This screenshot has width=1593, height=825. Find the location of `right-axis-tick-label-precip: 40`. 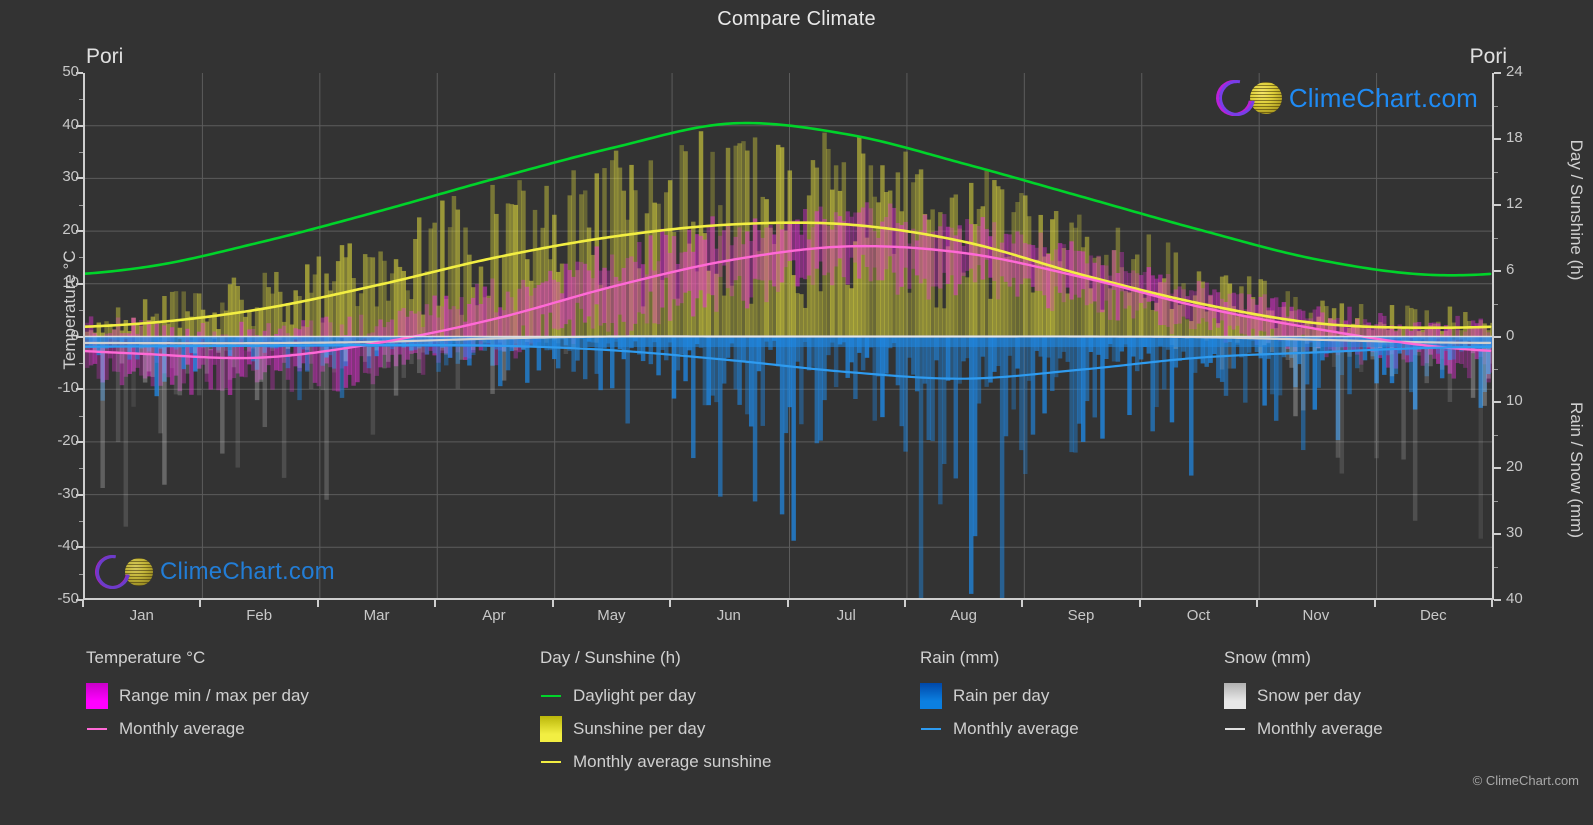

right-axis-tick-label-precip: 40 is located at coordinates (1514, 598).